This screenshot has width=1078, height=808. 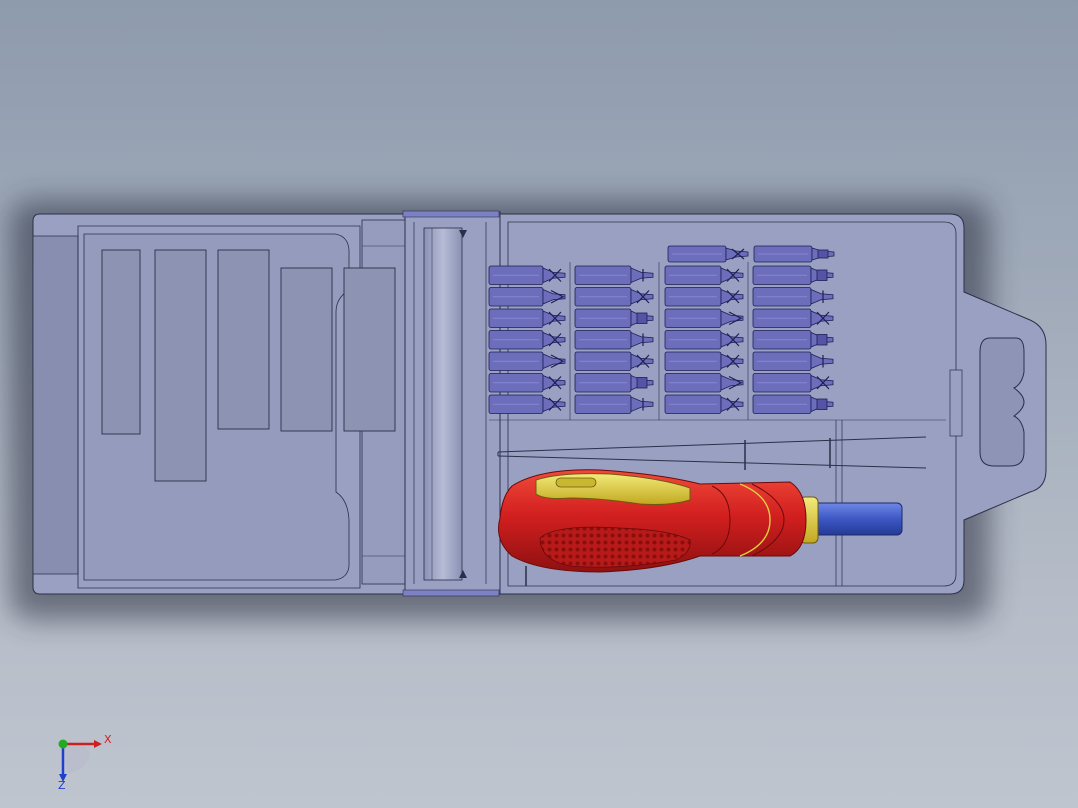 I want to click on axis-triad: X Z, so click(x=83, y=760).